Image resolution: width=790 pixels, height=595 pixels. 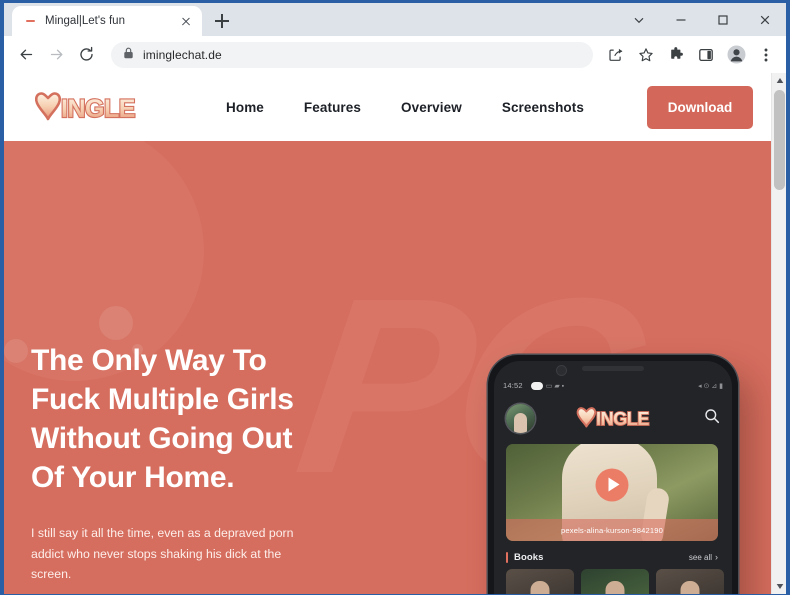 I want to click on side-panel-icon, so click(x=706, y=55).